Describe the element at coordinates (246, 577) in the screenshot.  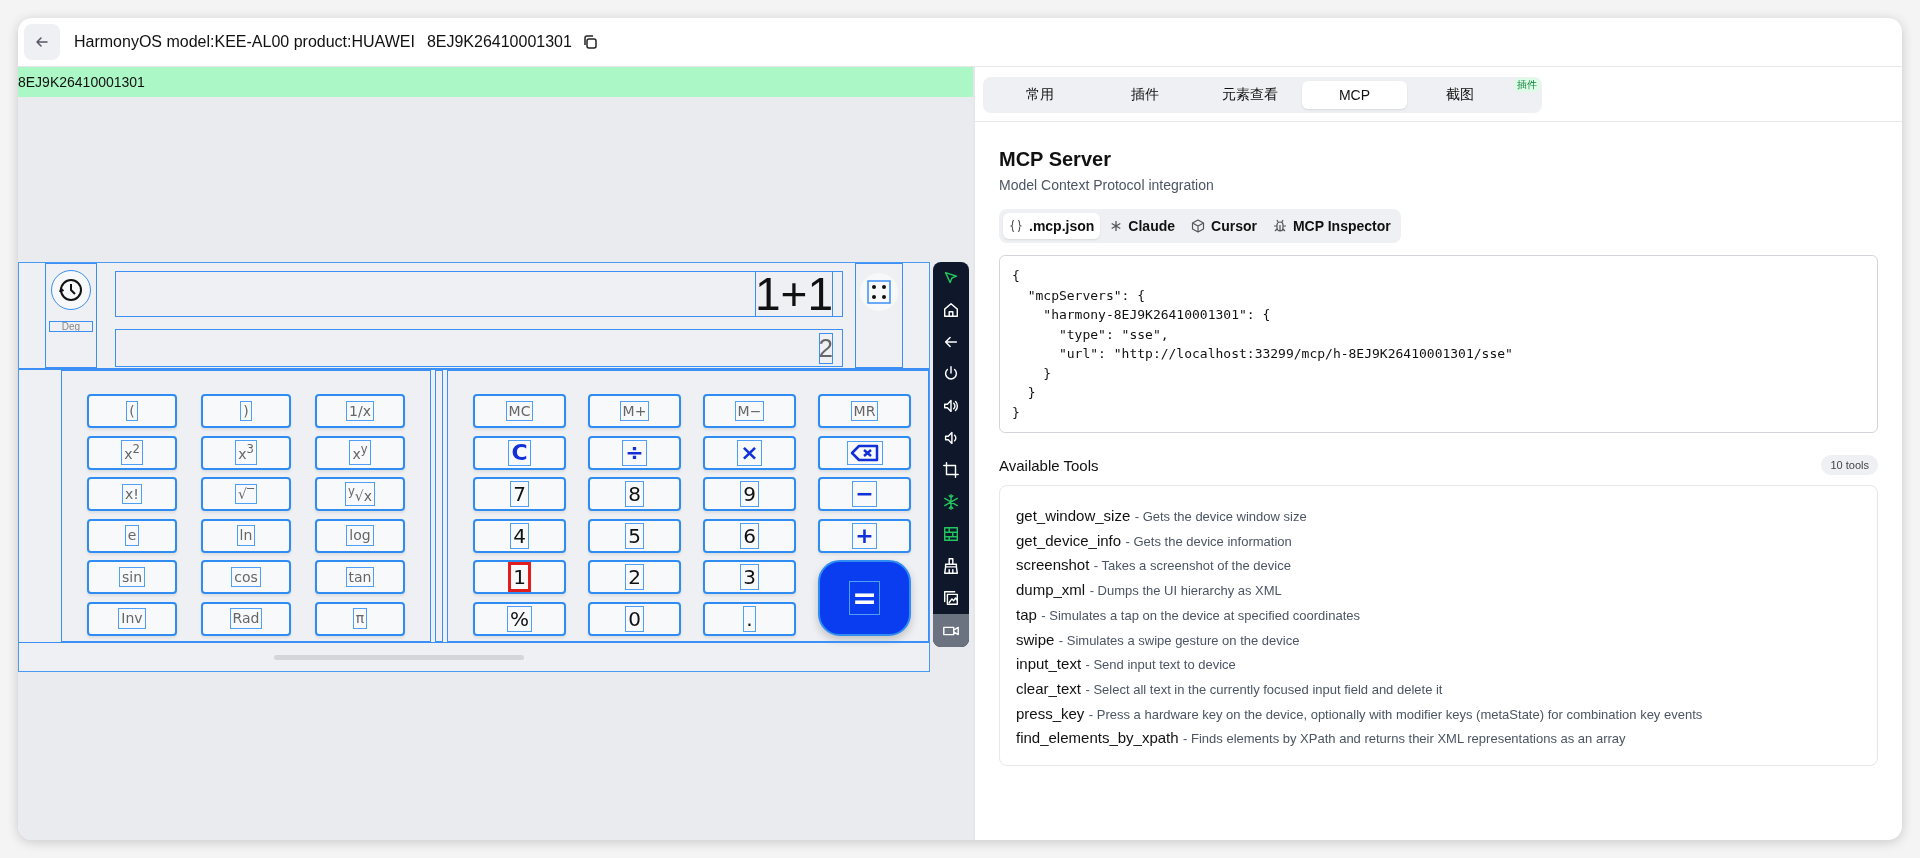
I see `calculator-key: cos` at that location.